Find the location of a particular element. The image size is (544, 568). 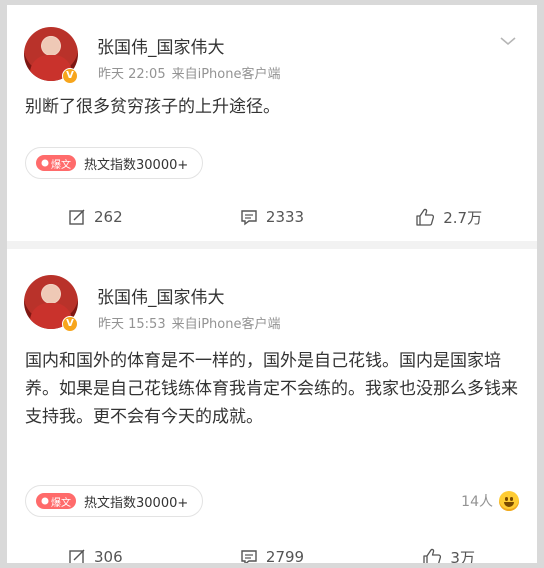

like-count: 2.7万 is located at coordinates (463, 217).